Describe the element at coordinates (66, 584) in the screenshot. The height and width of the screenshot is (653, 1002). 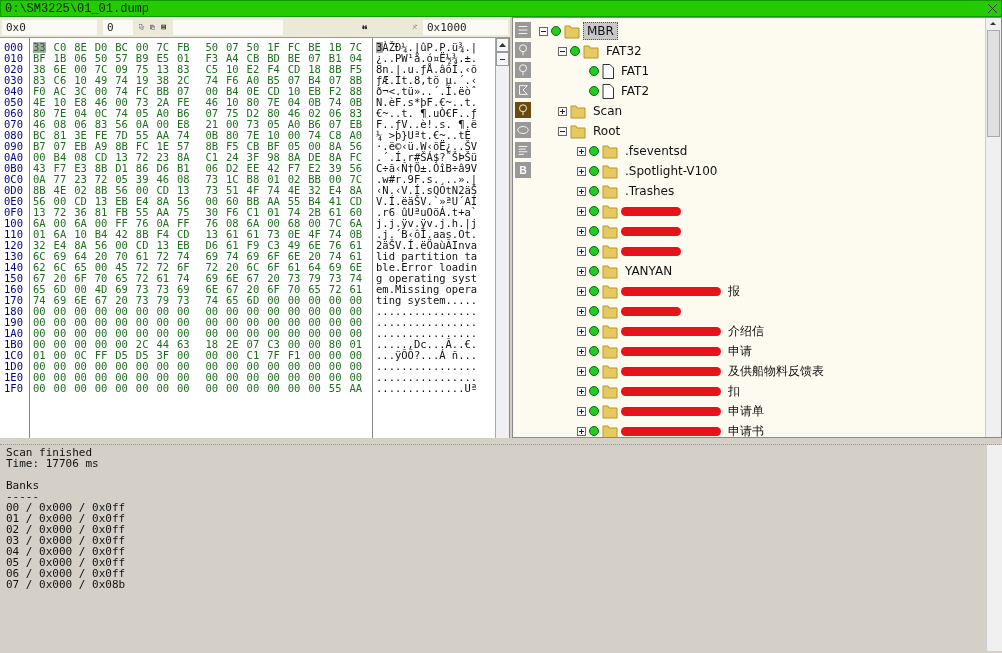
I see `log-line: 07 / 0x000 / 0x08b` at that location.